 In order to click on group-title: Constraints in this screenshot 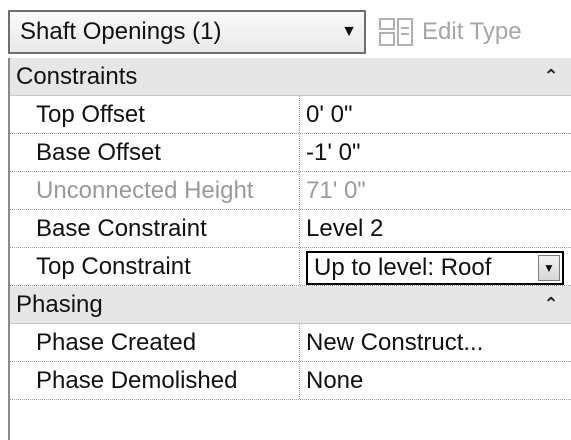, I will do `click(77, 76)`.